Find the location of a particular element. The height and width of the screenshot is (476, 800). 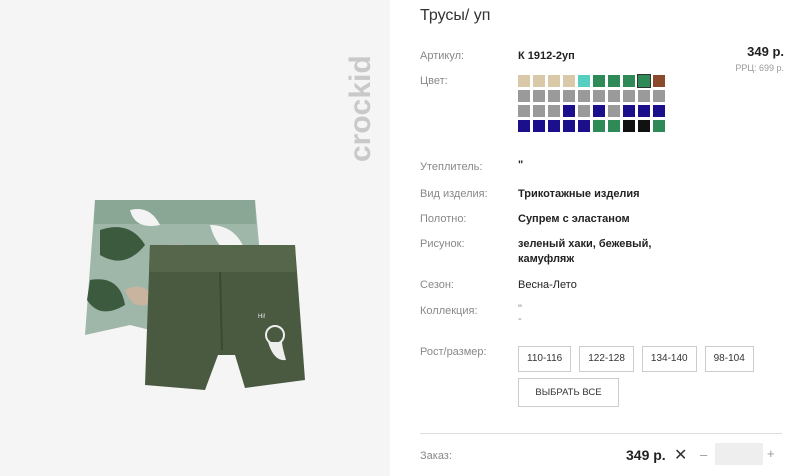

article-label: Артикул: is located at coordinates (442, 56).